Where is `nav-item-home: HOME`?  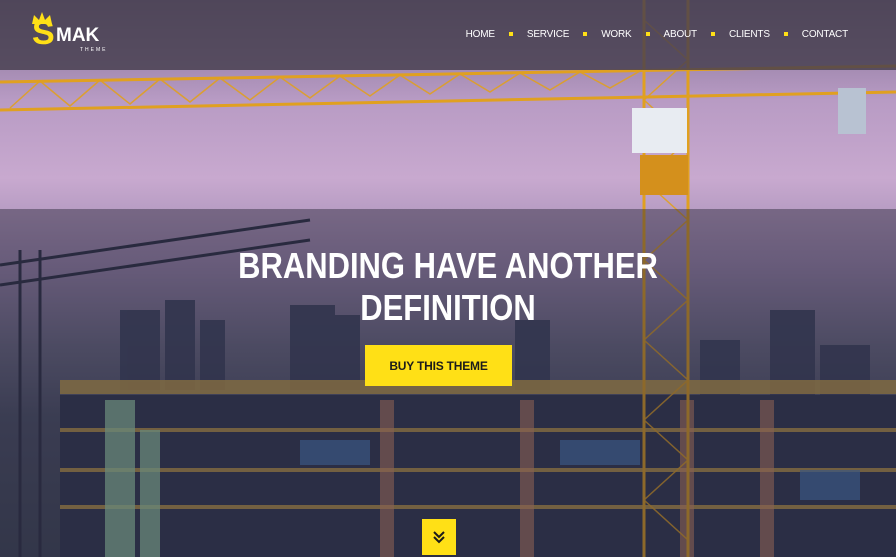 nav-item-home: HOME is located at coordinates (480, 34).